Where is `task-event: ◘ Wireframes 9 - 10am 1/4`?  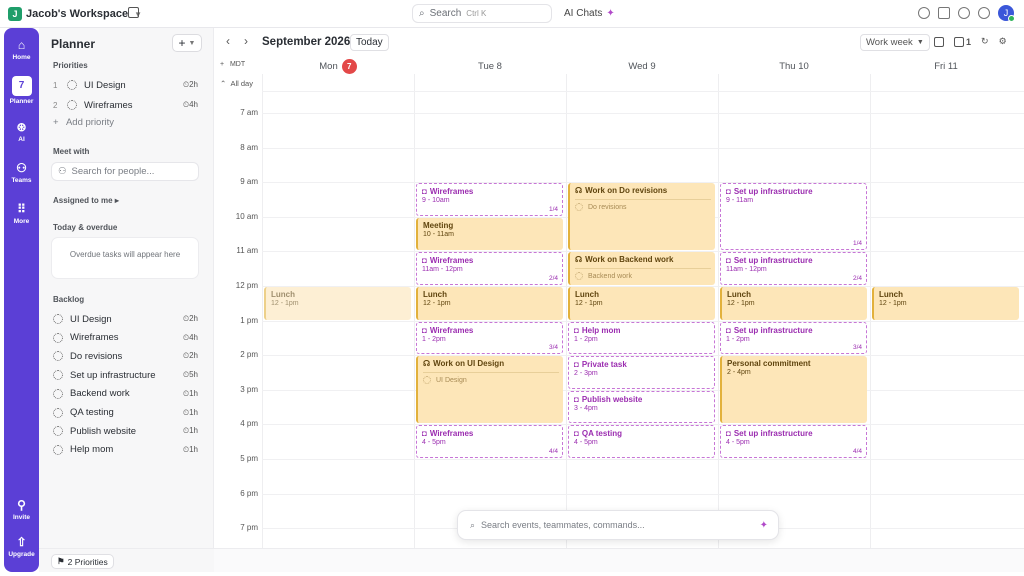
task-event: ◘ Wireframes 9 - 10am 1/4 is located at coordinates (489, 199).